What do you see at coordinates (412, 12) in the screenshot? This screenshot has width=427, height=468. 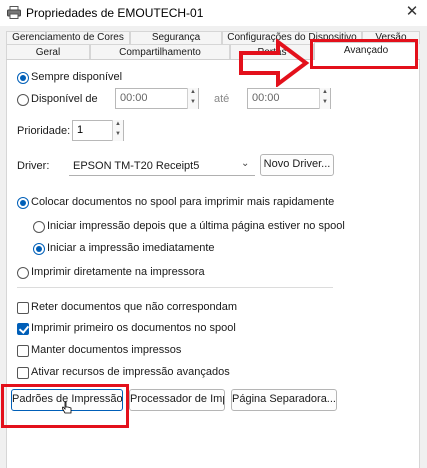 I see `close-icon: ✕` at bounding box center [412, 12].